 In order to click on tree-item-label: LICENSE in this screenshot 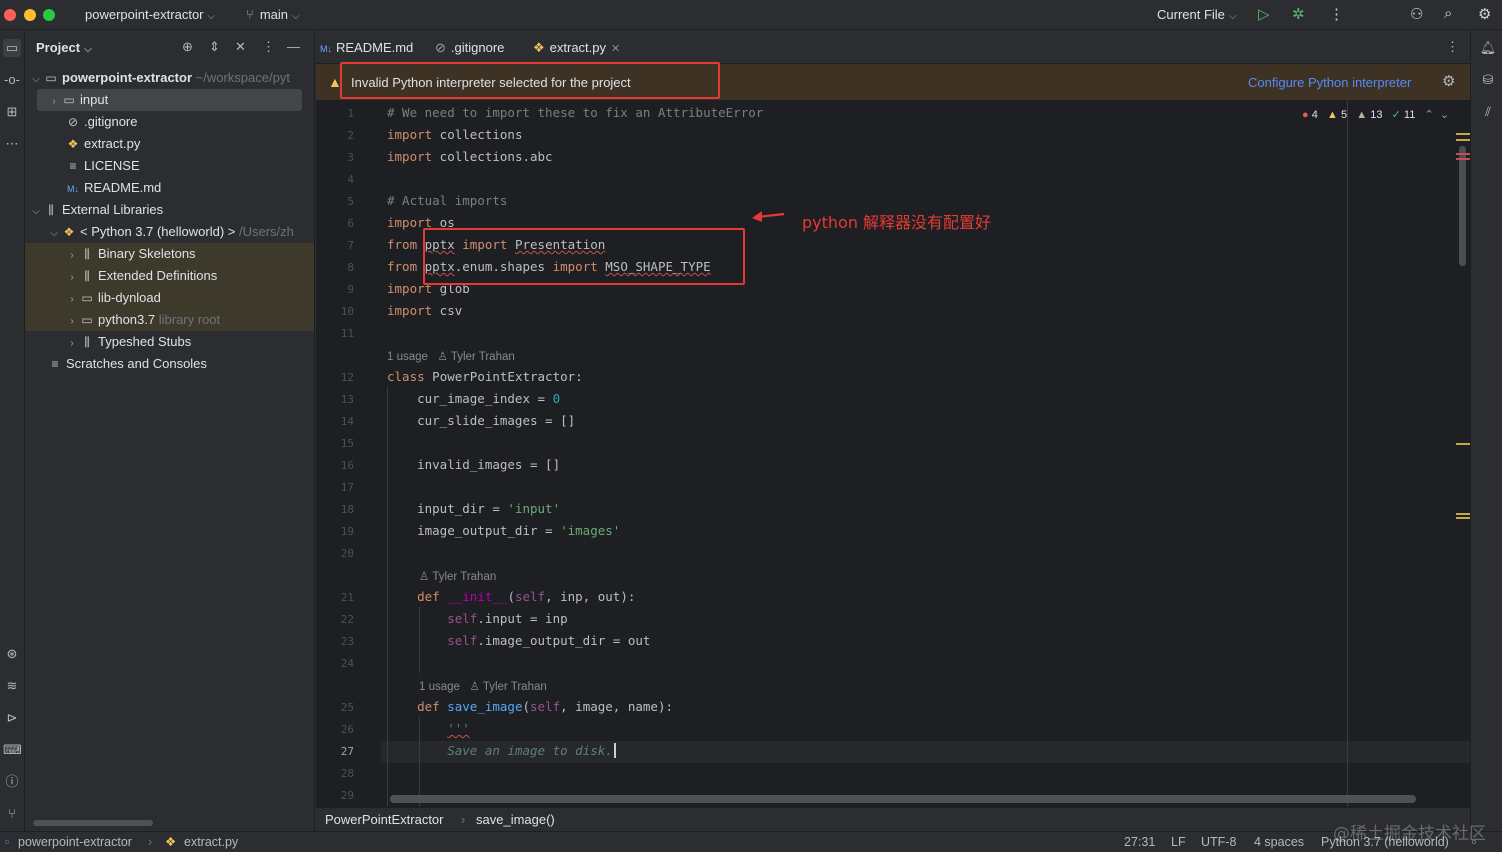, I will do `click(112, 165)`.